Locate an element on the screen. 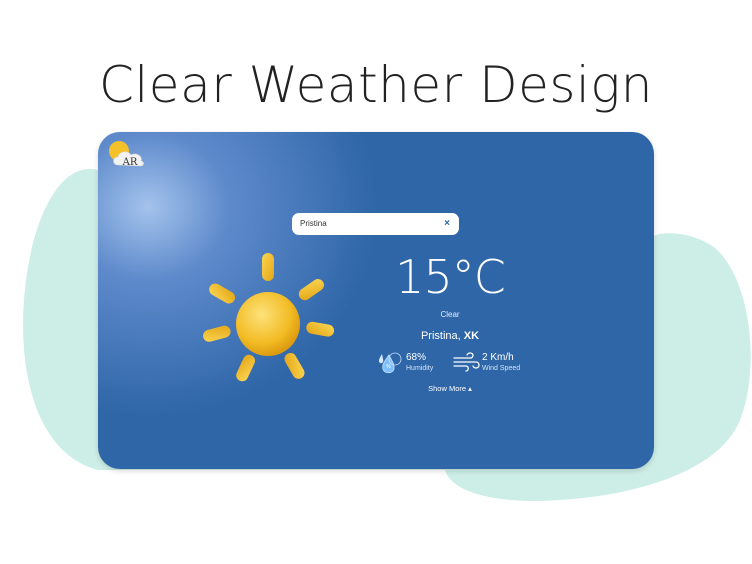 The width and height of the screenshot is (752, 564). temperature: 15°C is located at coordinates (450, 277).